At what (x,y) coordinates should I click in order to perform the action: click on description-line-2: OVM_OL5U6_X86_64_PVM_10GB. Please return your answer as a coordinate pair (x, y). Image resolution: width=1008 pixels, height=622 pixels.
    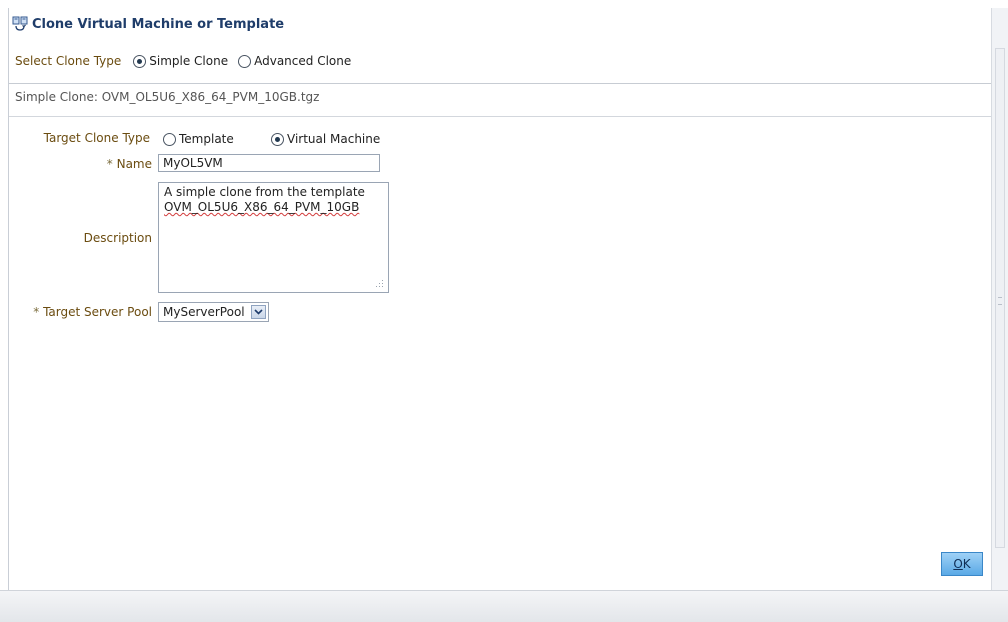
    Looking at the image, I should click on (262, 207).